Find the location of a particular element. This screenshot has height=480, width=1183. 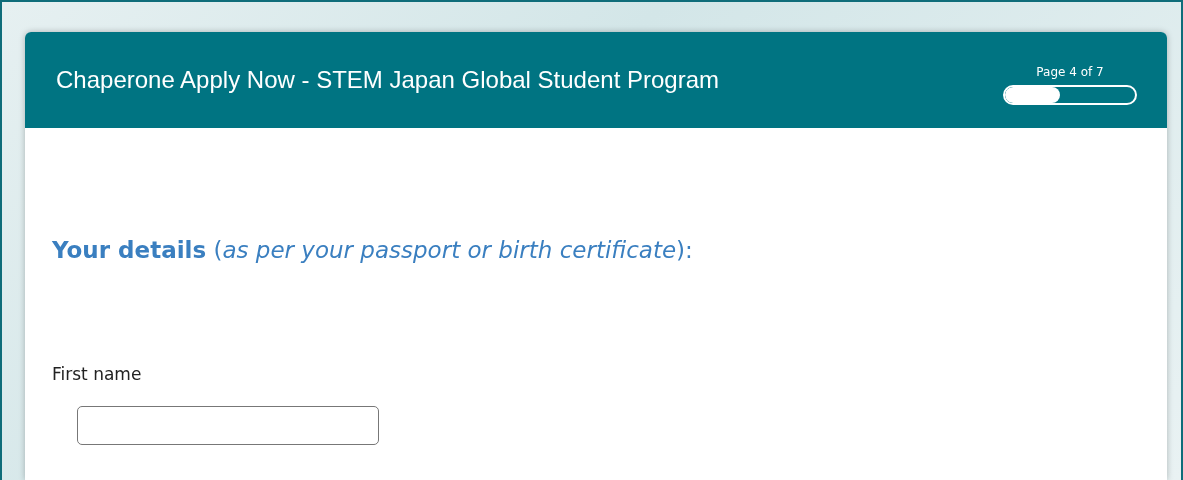

section-heading: Your details (as per your passport or birth certificate): is located at coordinates (373, 250).